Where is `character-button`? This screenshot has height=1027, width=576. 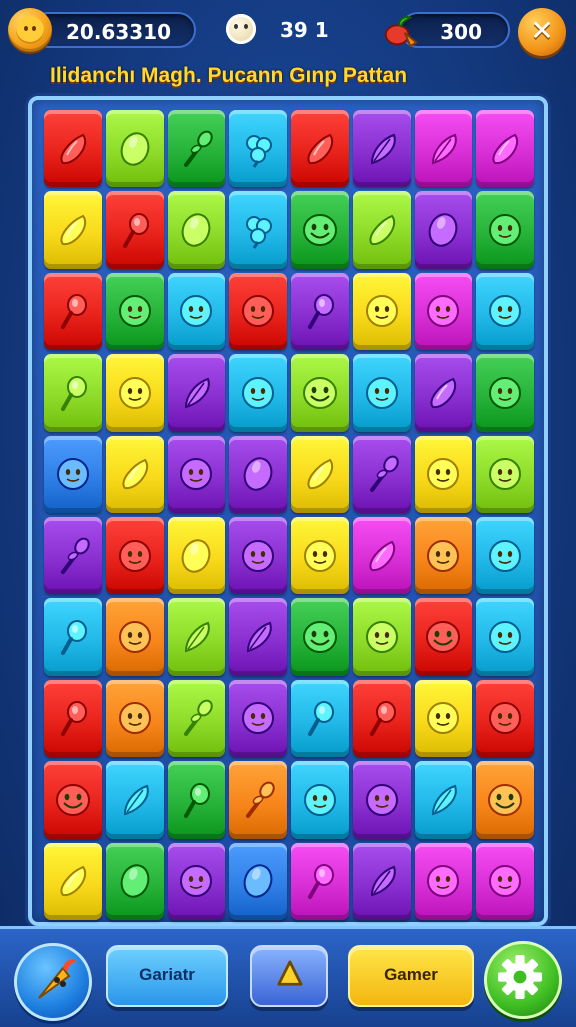 character-button is located at coordinates (53, 982).